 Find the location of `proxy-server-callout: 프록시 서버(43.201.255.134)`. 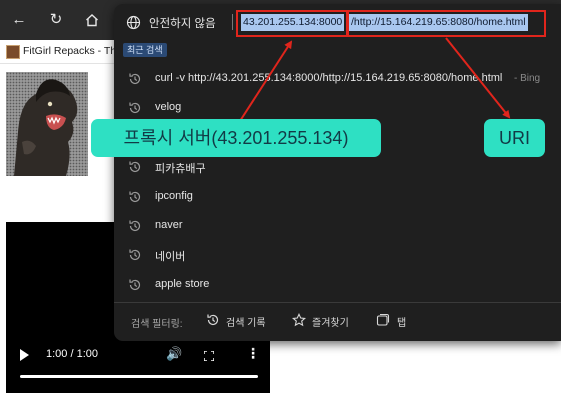

proxy-server-callout: 프록시 서버(43.201.255.134) is located at coordinates (236, 138).